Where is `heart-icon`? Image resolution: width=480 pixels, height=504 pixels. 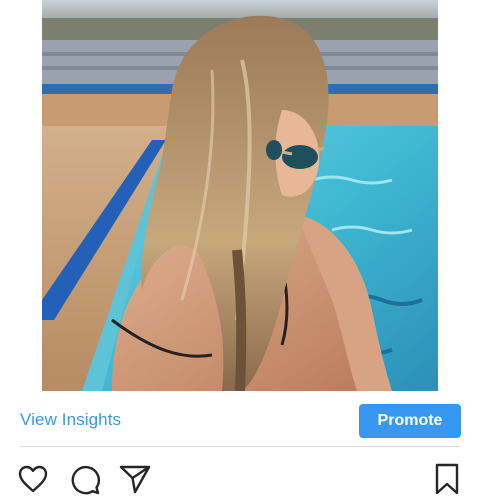
heart-icon is located at coordinates (33, 479).